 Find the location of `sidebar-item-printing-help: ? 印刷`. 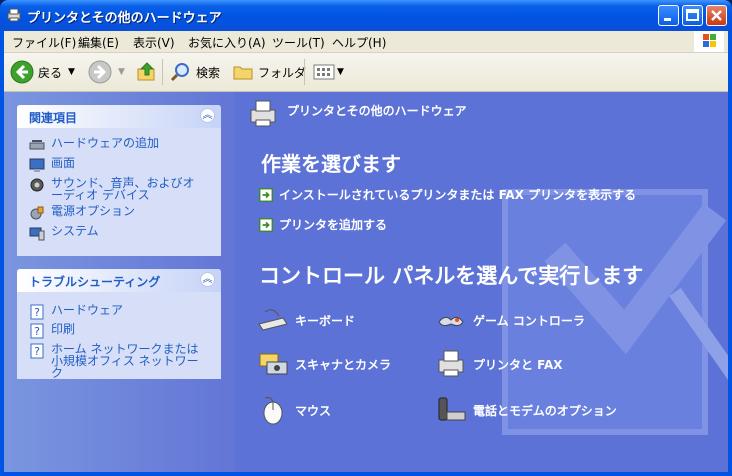

sidebar-item-printing-help: ? 印刷 is located at coordinates (115, 331).